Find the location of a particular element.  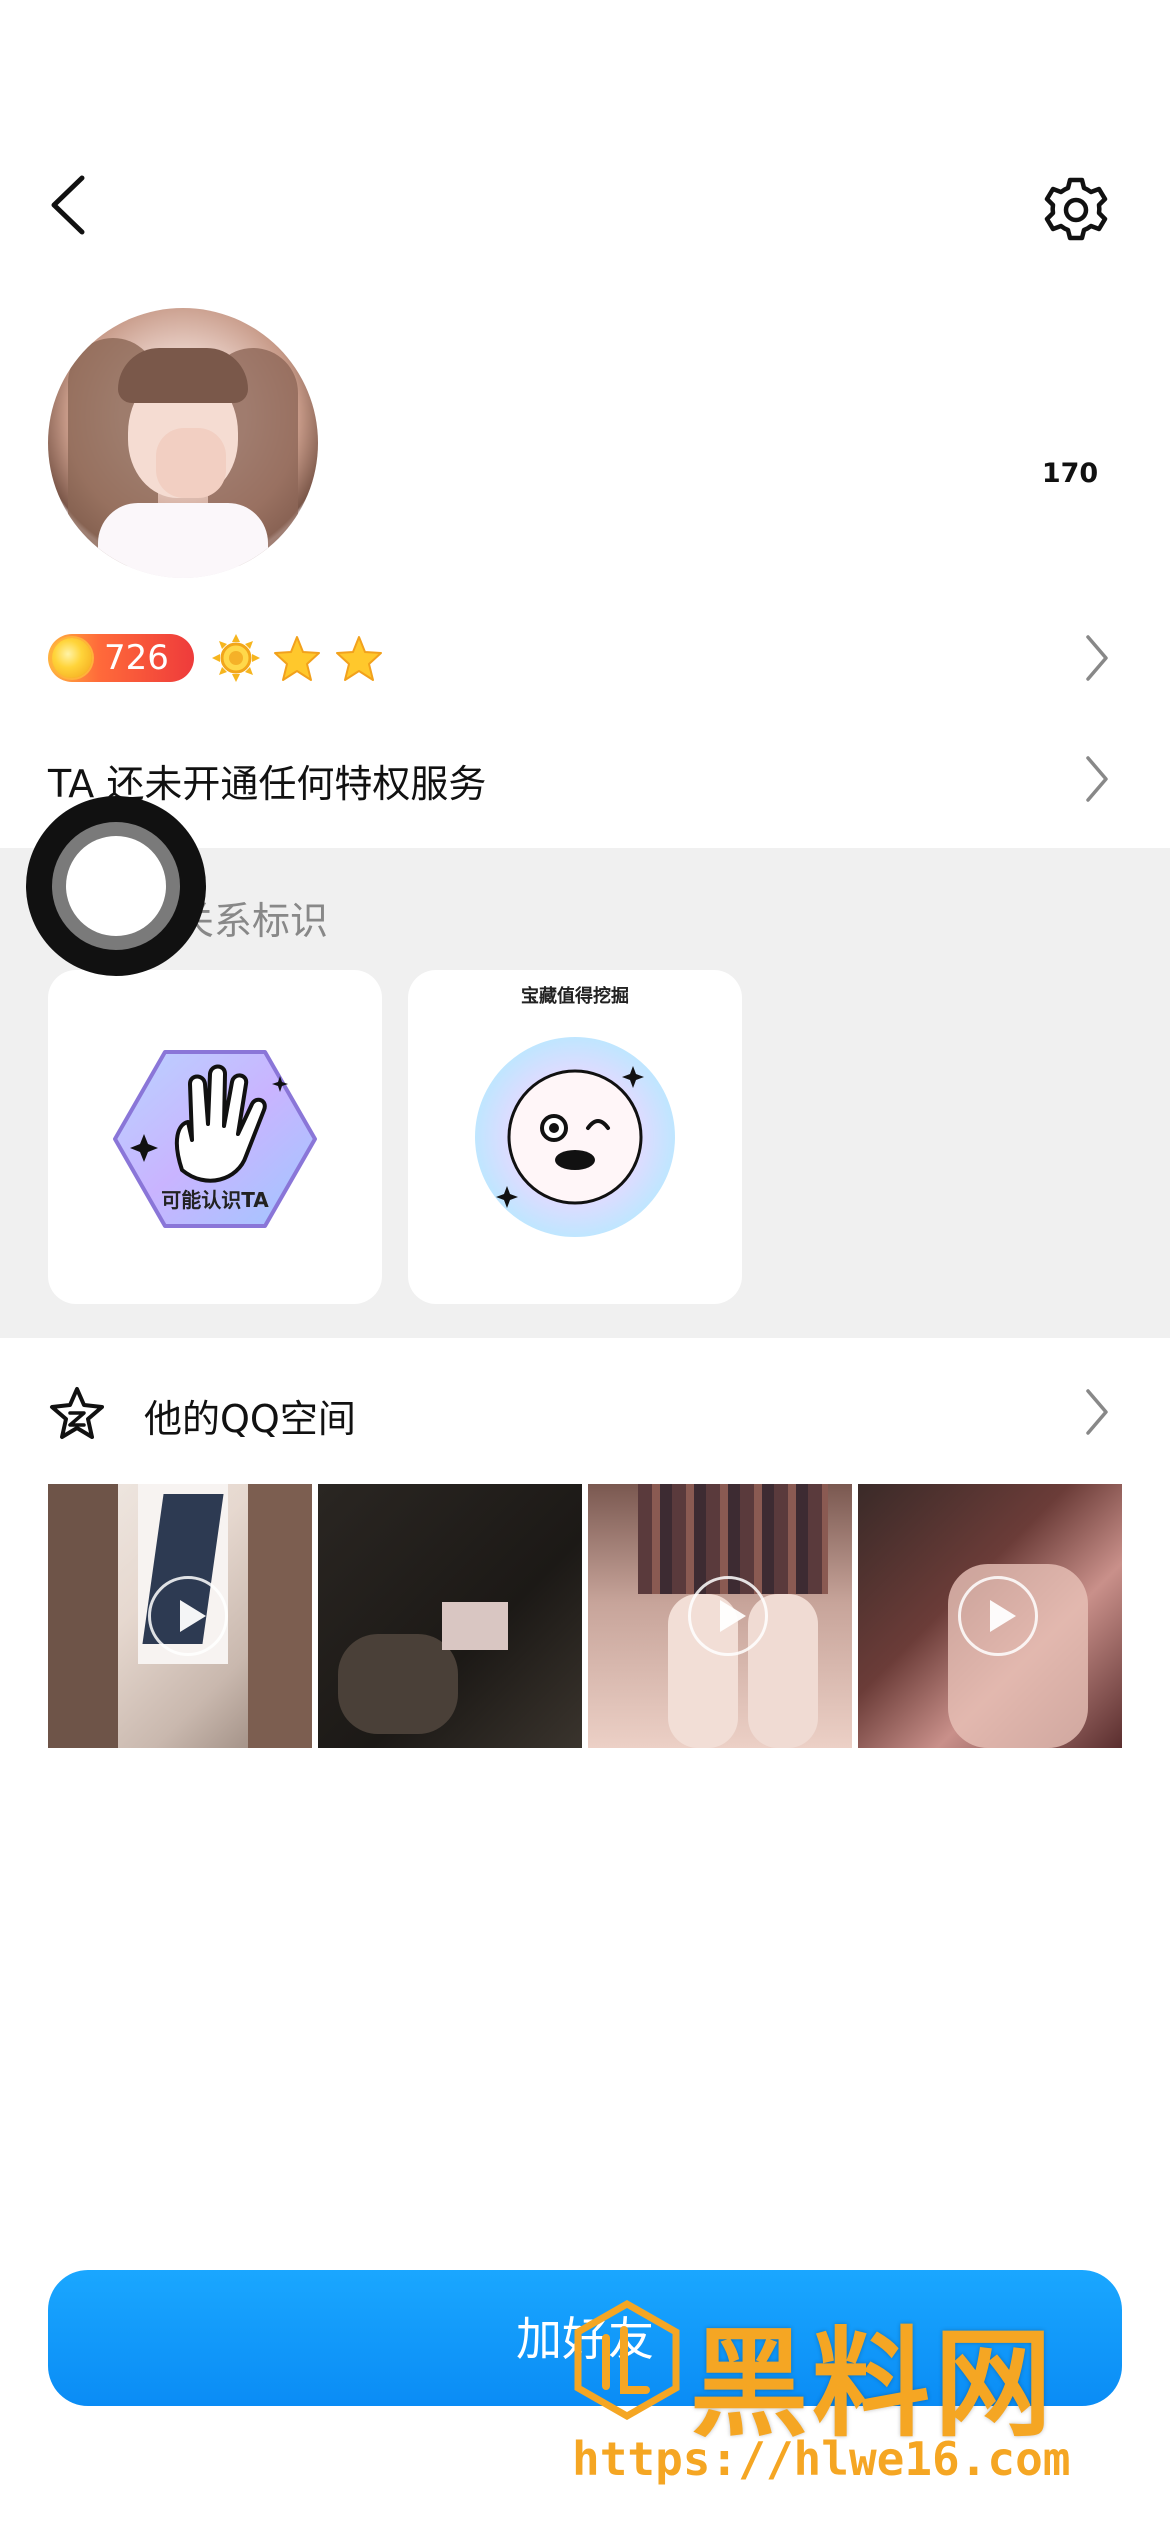

qzone-star-icon is located at coordinates (77, 1413).